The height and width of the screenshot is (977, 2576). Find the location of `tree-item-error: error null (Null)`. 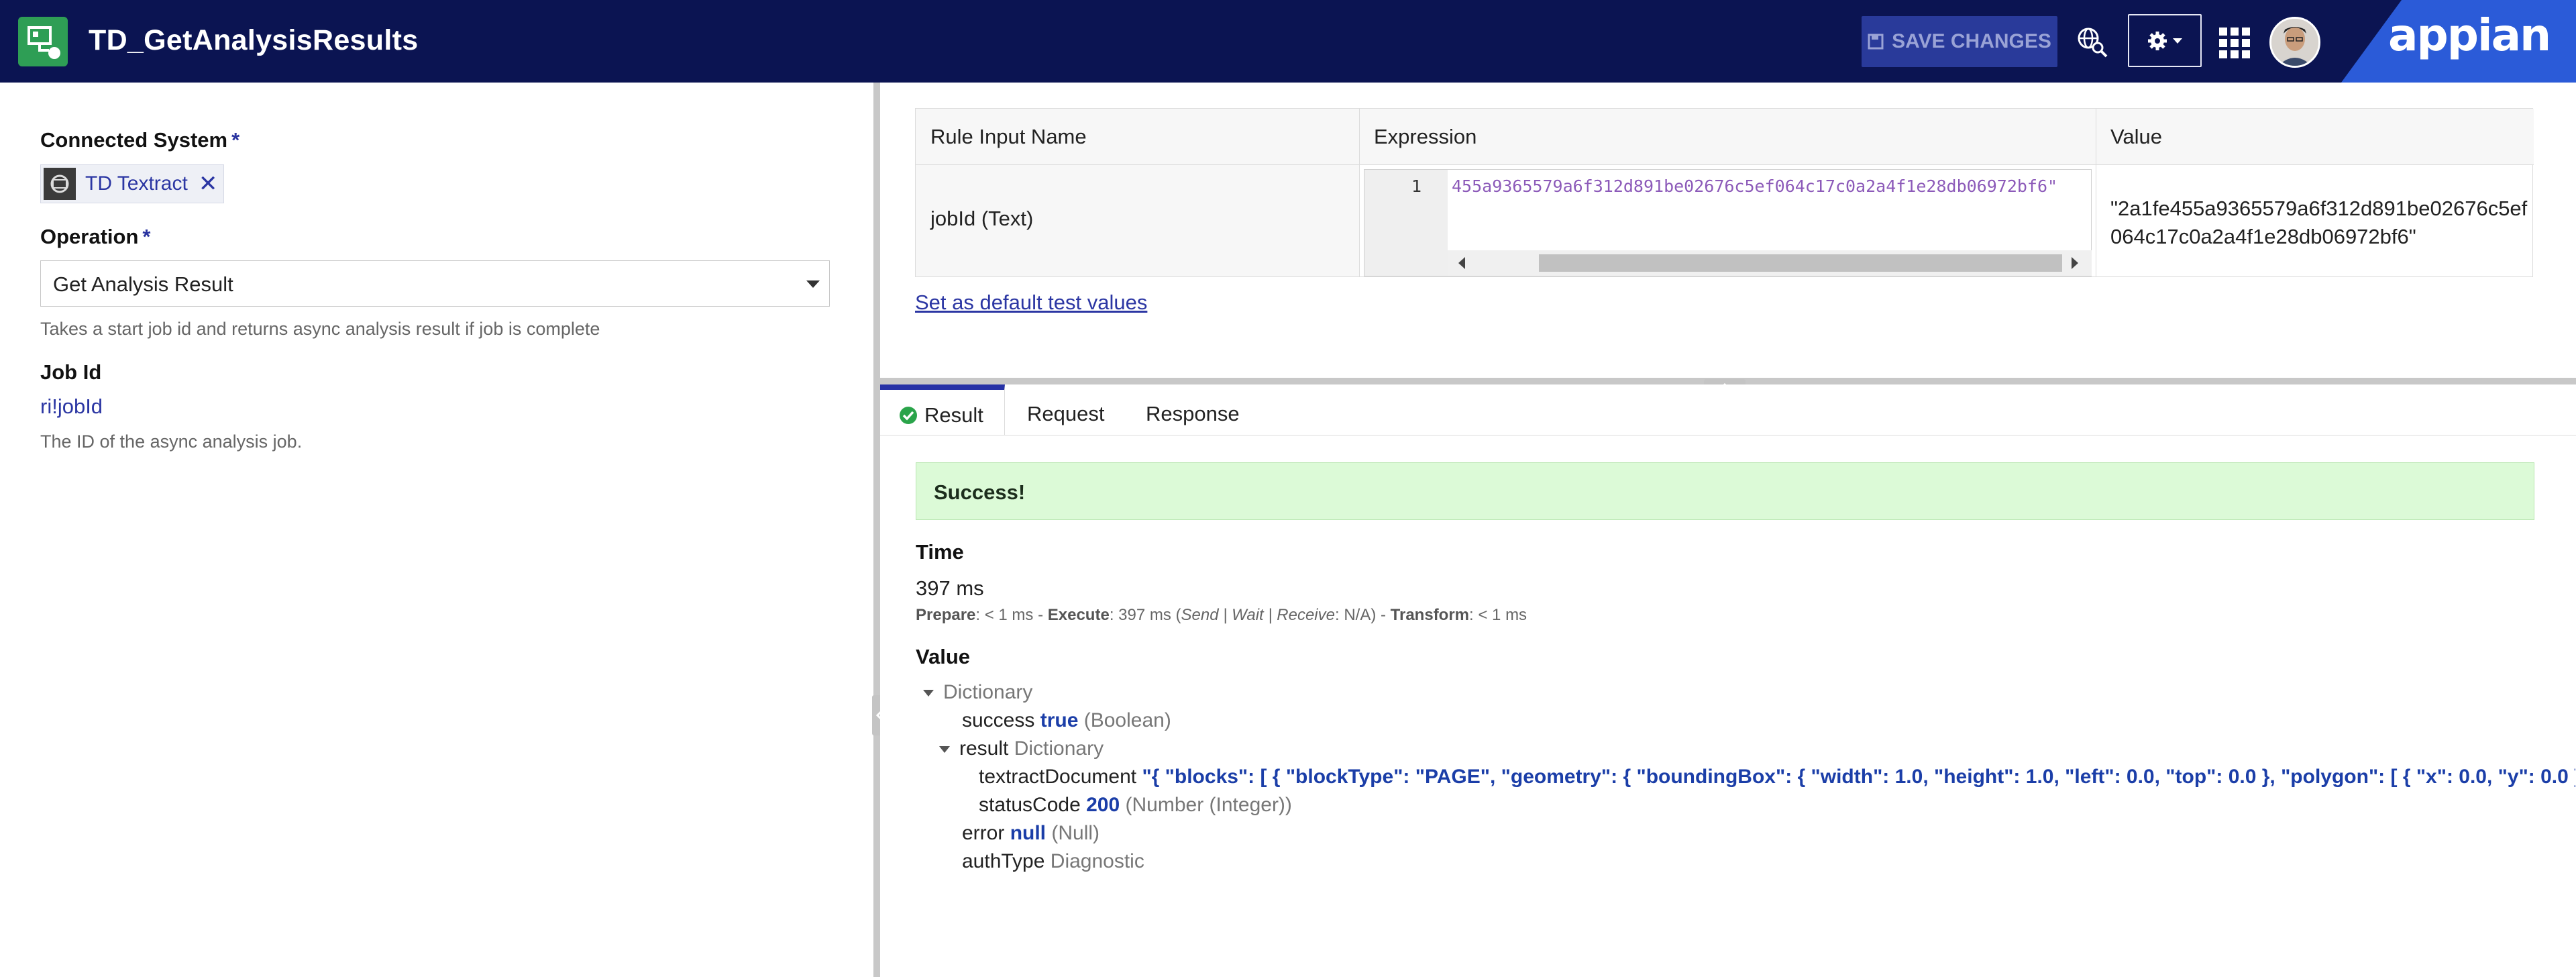

tree-item-error: error null (Null) is located at coordinates (1031, 833).